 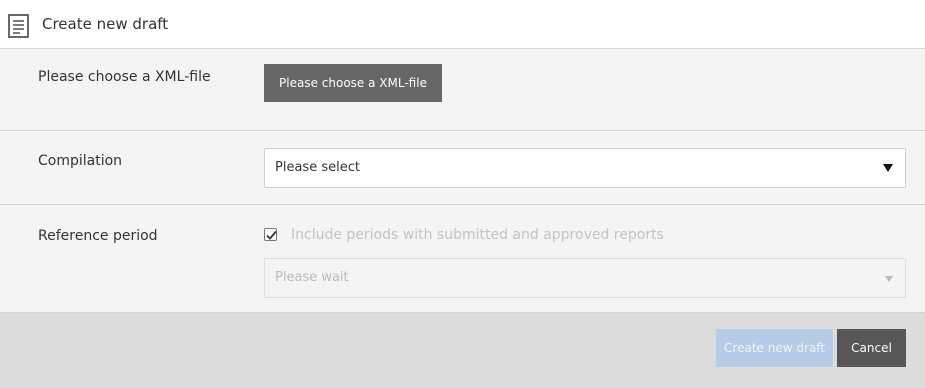 I want to click on dialog-title: Create new draft, so click(x=105, y=24).